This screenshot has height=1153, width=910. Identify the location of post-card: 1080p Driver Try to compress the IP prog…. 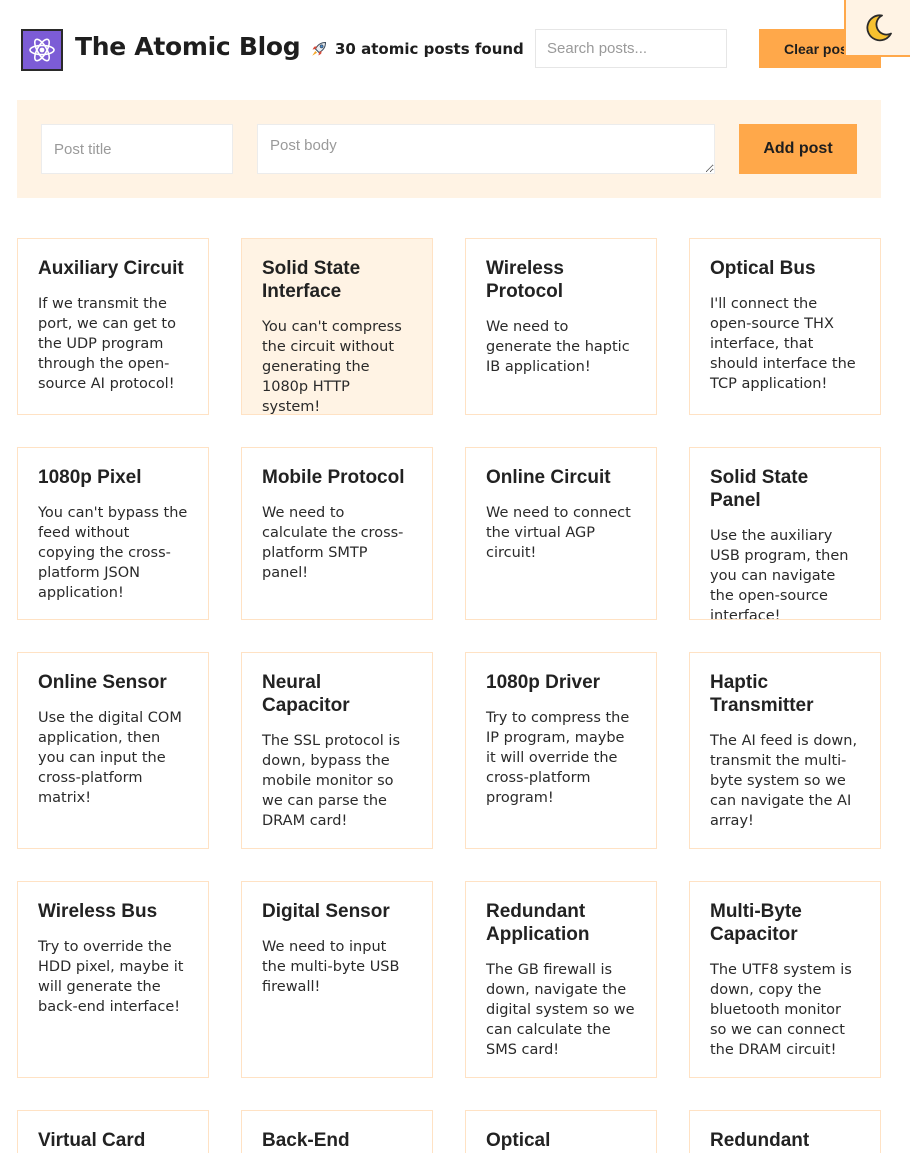
(561, 750).